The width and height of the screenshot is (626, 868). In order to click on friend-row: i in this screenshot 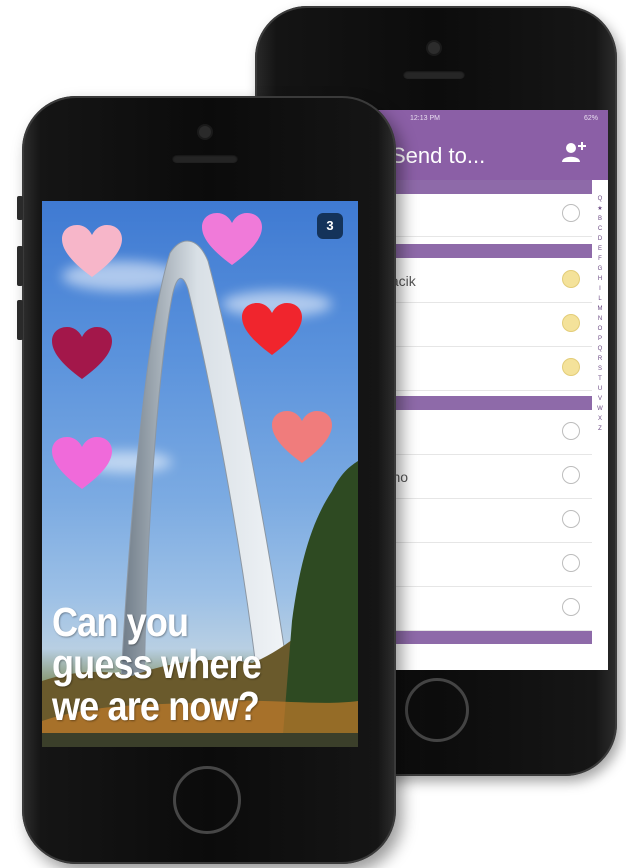, I will do `click(483, 608)`.